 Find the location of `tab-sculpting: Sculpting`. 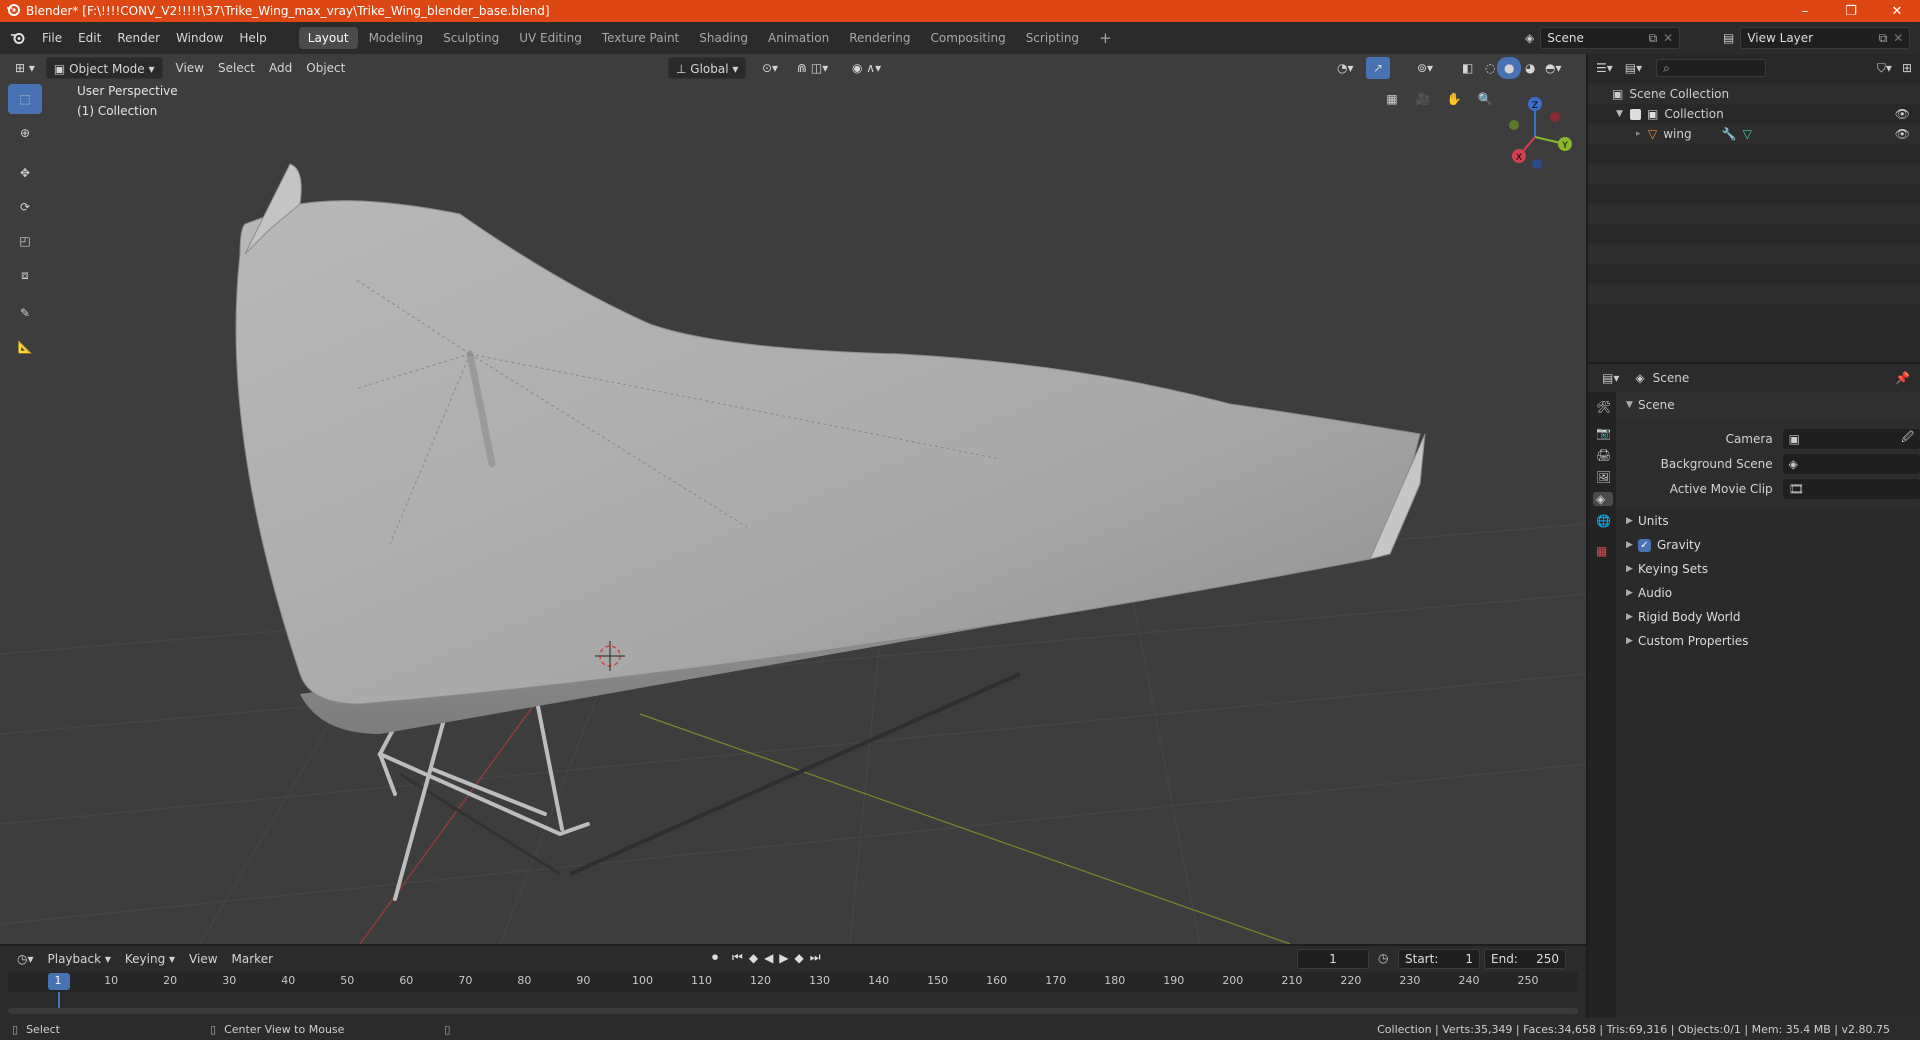

tab-sculpting: Sculpting is located at coordinates (471, 38).